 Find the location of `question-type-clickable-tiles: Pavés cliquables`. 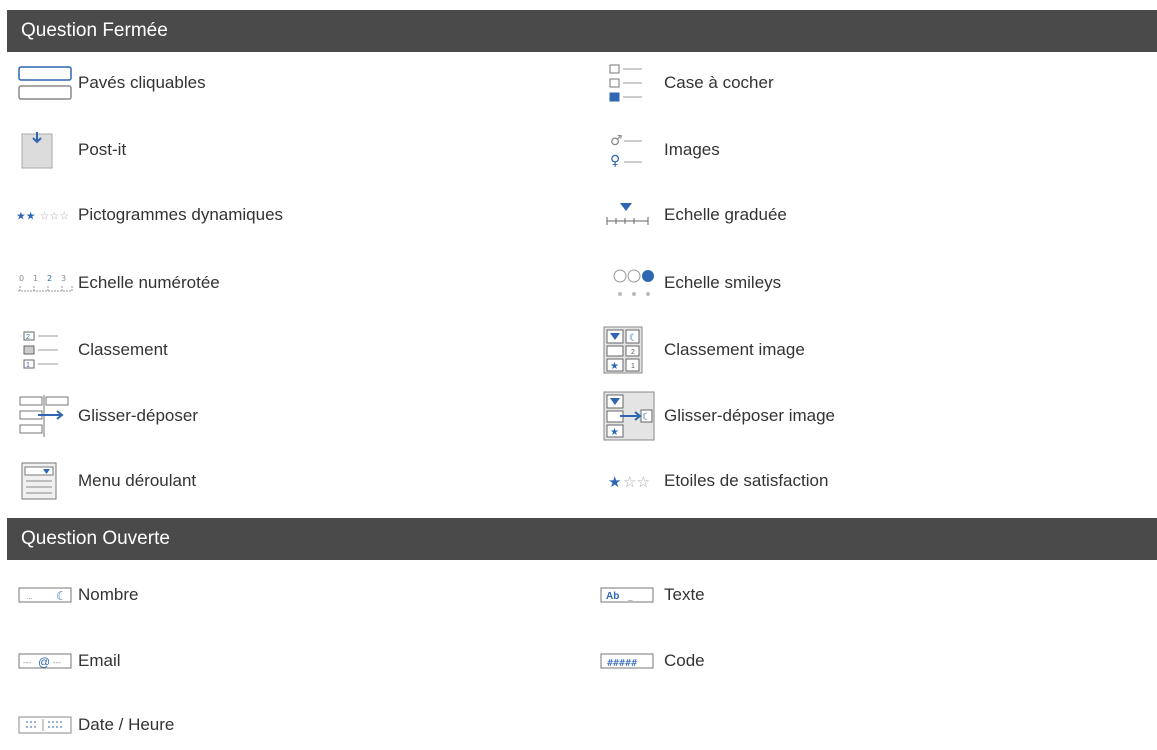

question-type-clickable-tiles: Pavés cliquables is located at coordinates (276, 83).